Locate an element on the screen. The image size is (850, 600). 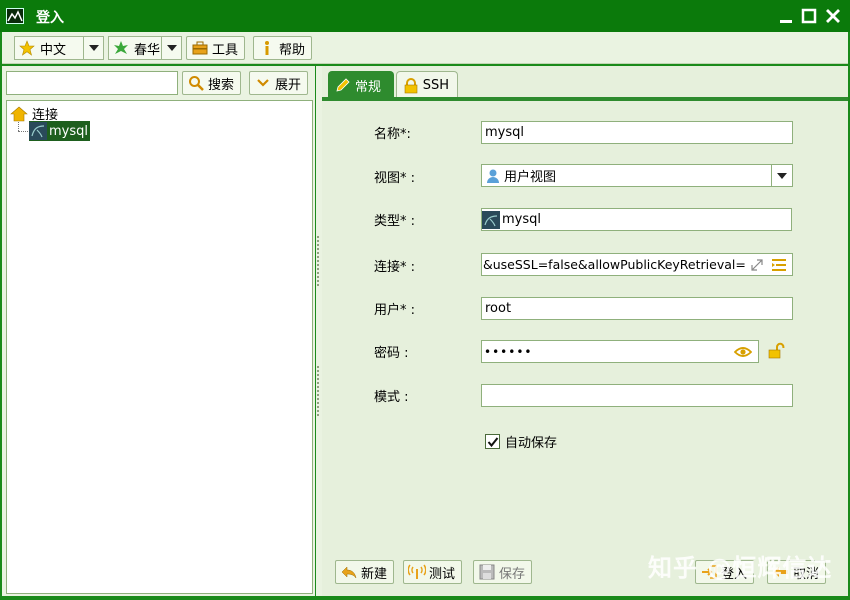
test-button-label: 测试 is located at coordinates (442, 574).